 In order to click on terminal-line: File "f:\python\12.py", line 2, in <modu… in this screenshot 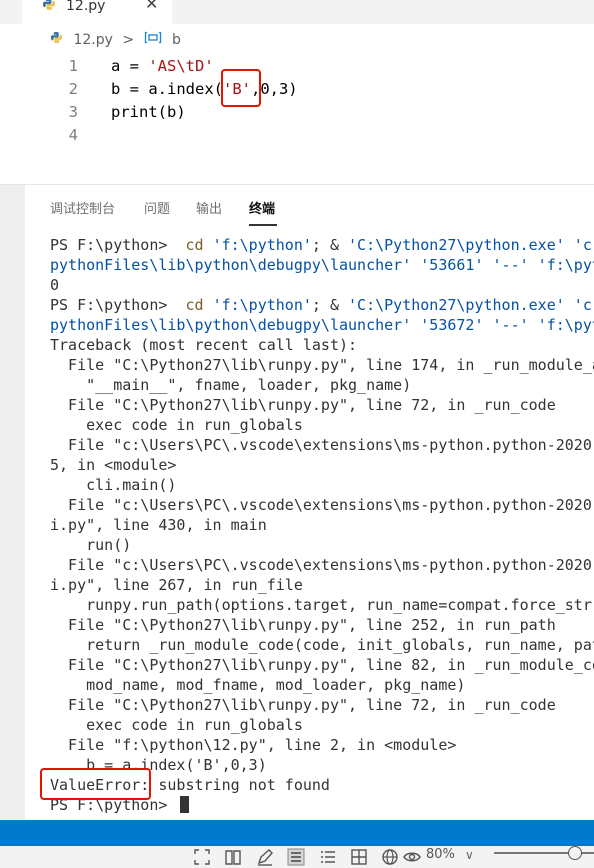, I will do `click(322, 745)`.